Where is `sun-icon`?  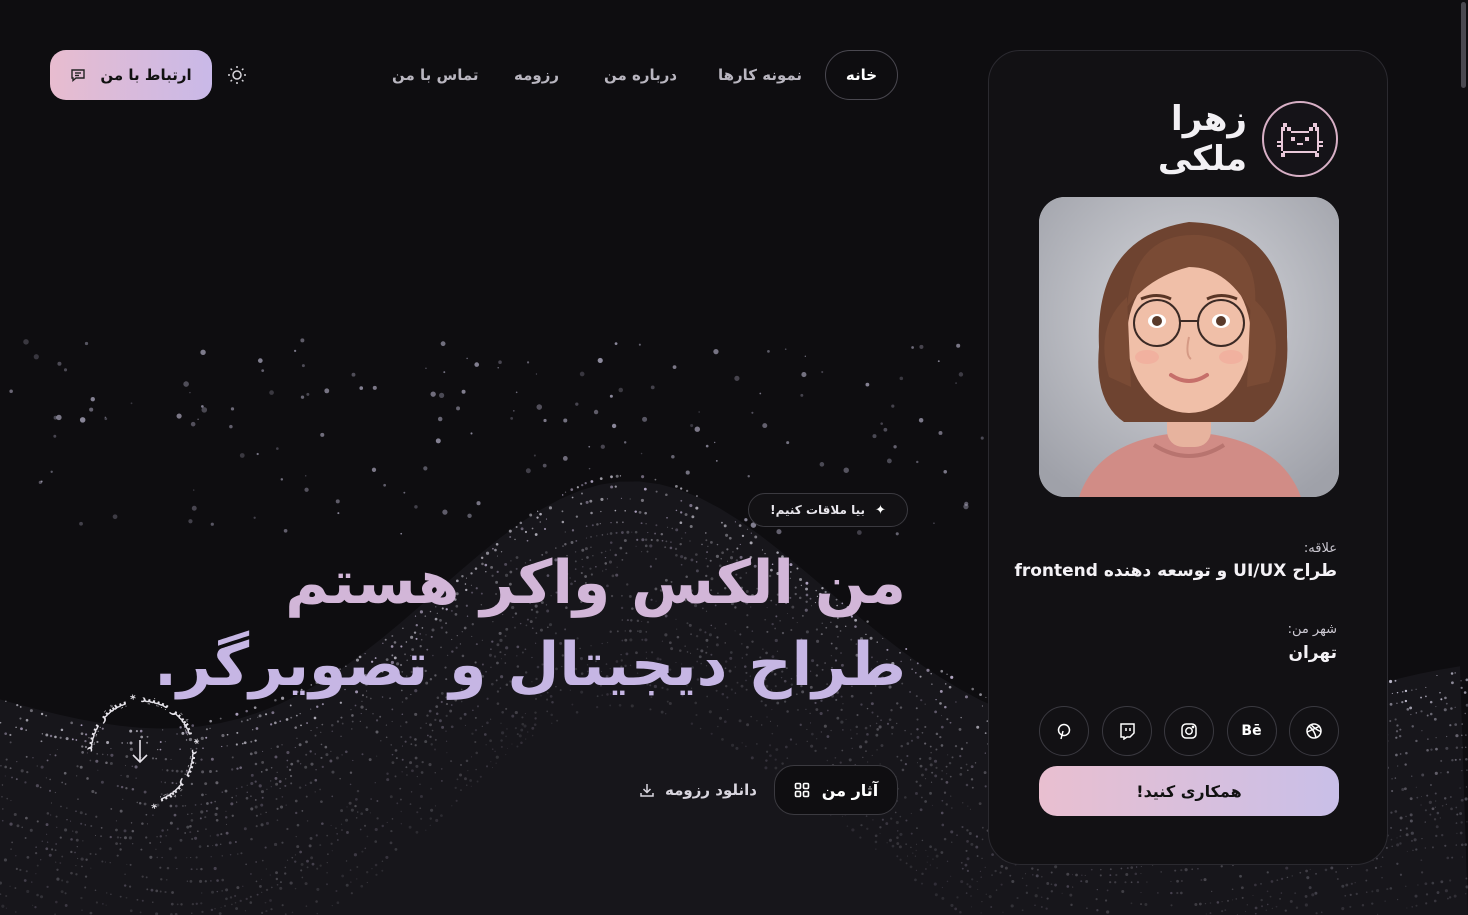 sun-icon is located at coordinates (237, 75).